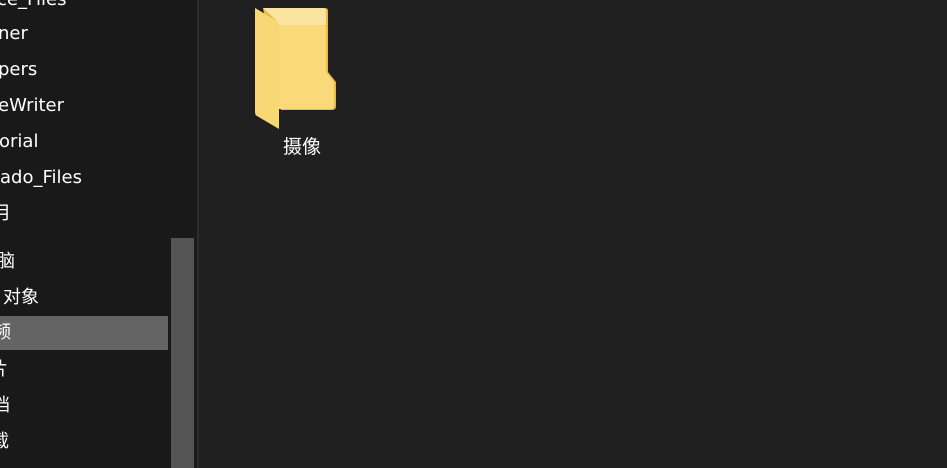 The height and width of the screenshot is (468, 947). Describe the element at coordinates (5, 405) in the screenshot. I see `nav-item-label: 档` at that location.